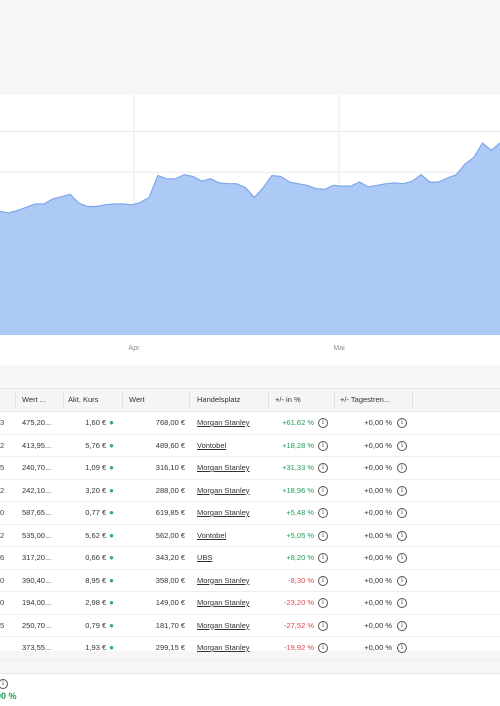 Image resolution: width=500 pixels, height=706 pixels. Describe the element at coordinates (302, 400) in the screenshot. I see `col-header-pct: +/- in %` at that location.